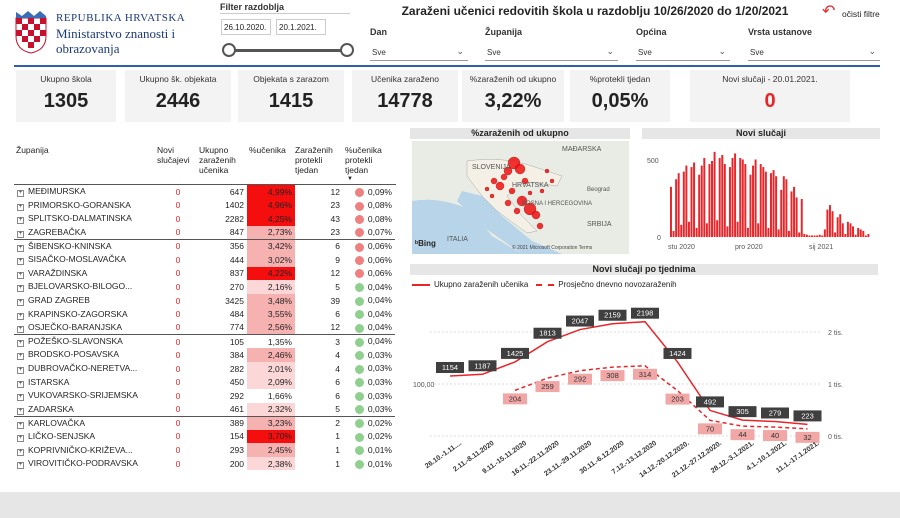 This screenshot has height=518, width=900. Describe the element at coordinates (369, 163) in the screenshot. I see `col-header: %učenika protekli tjedan ▼` at that location.